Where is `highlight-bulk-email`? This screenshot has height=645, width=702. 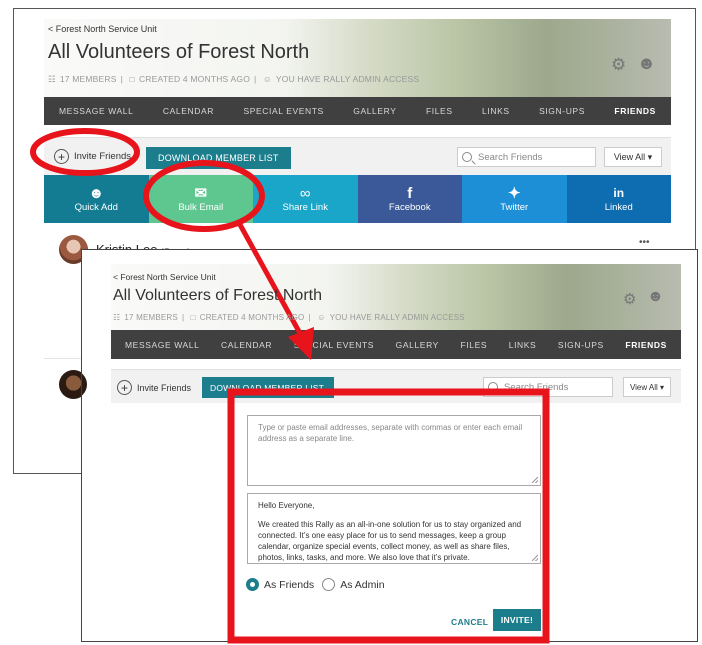
highlight-bulk-email is located at coordinates (204, 196).